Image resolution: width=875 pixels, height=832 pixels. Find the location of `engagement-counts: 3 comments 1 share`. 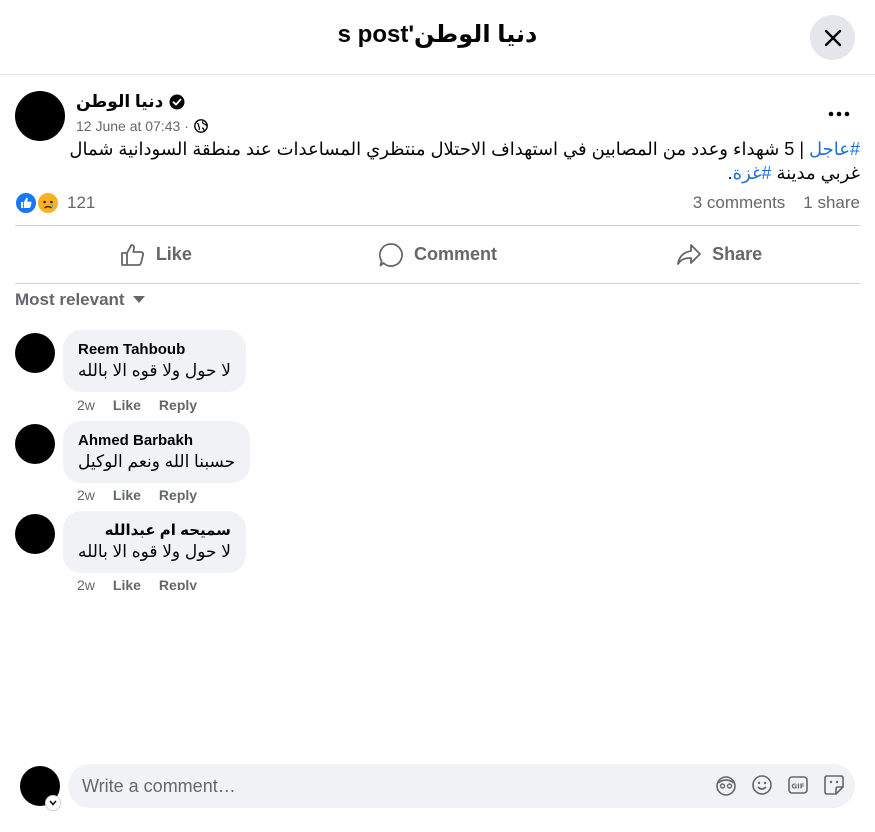

engagement-counts: 3 comments 1 share is located at coordinates (776, 203).